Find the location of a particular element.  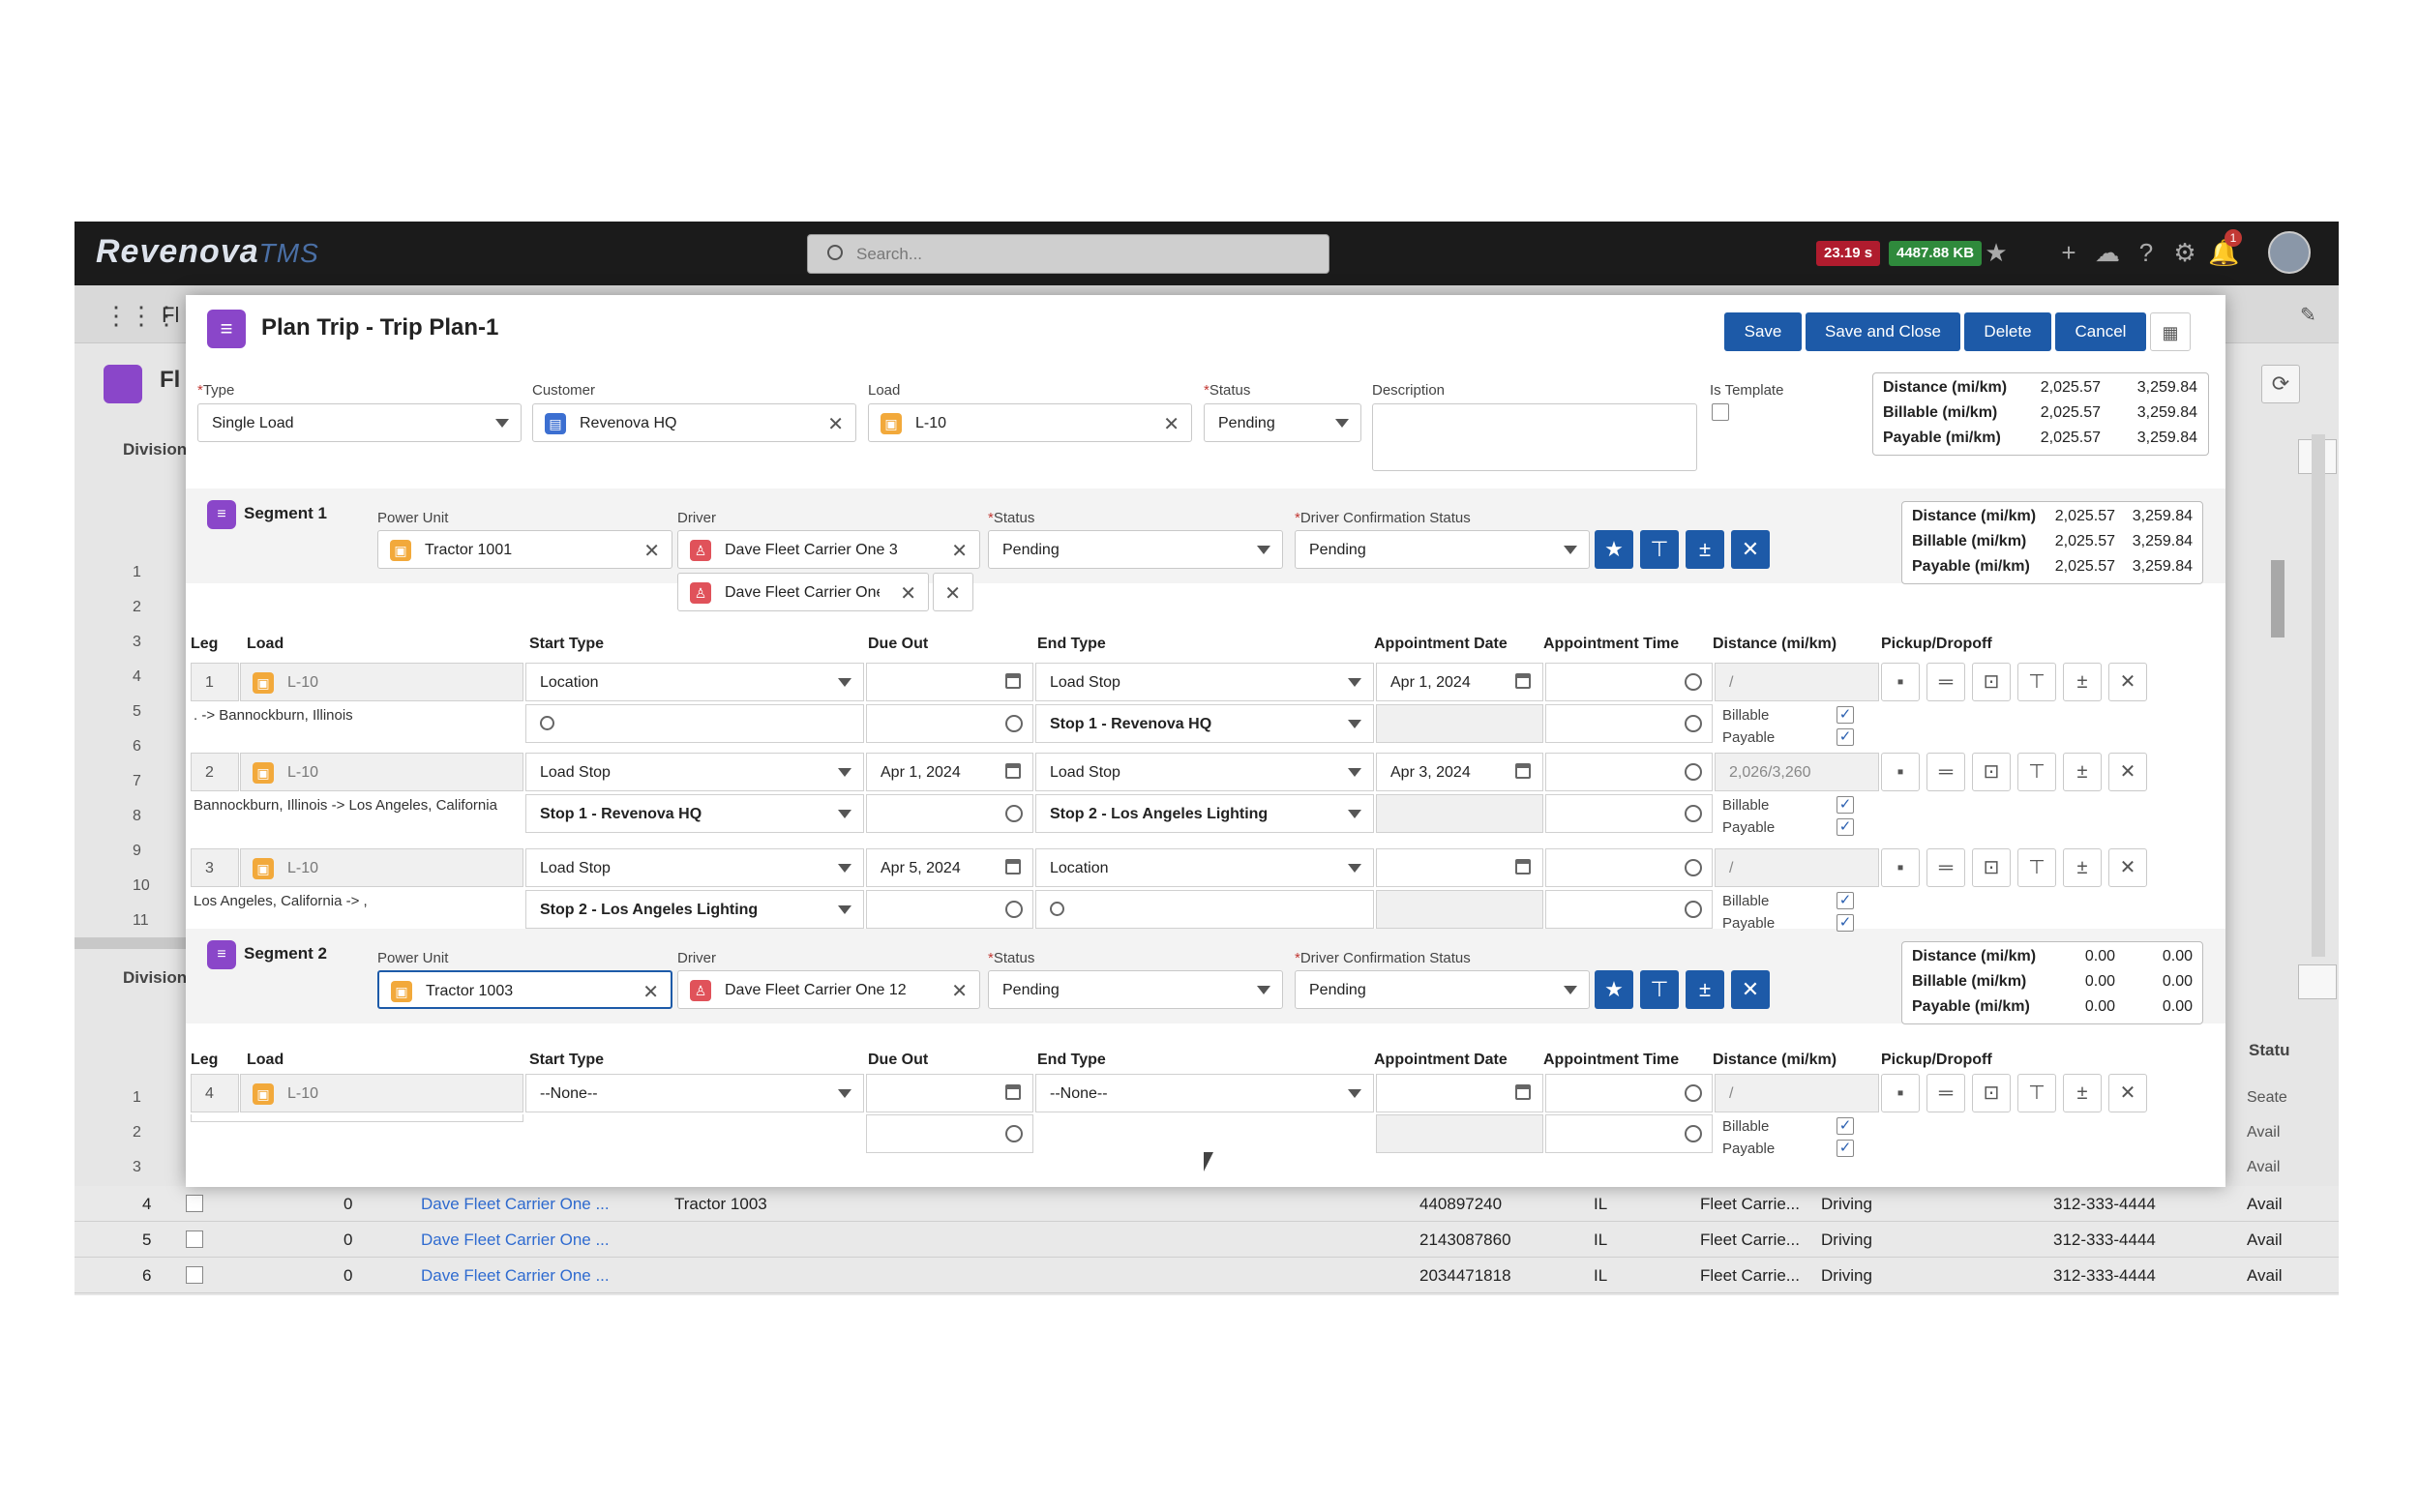

segment2-driver1-lookup: ♙ Dave Fleet Carrier One 12 ✕ is located at coordinates (829, 990).